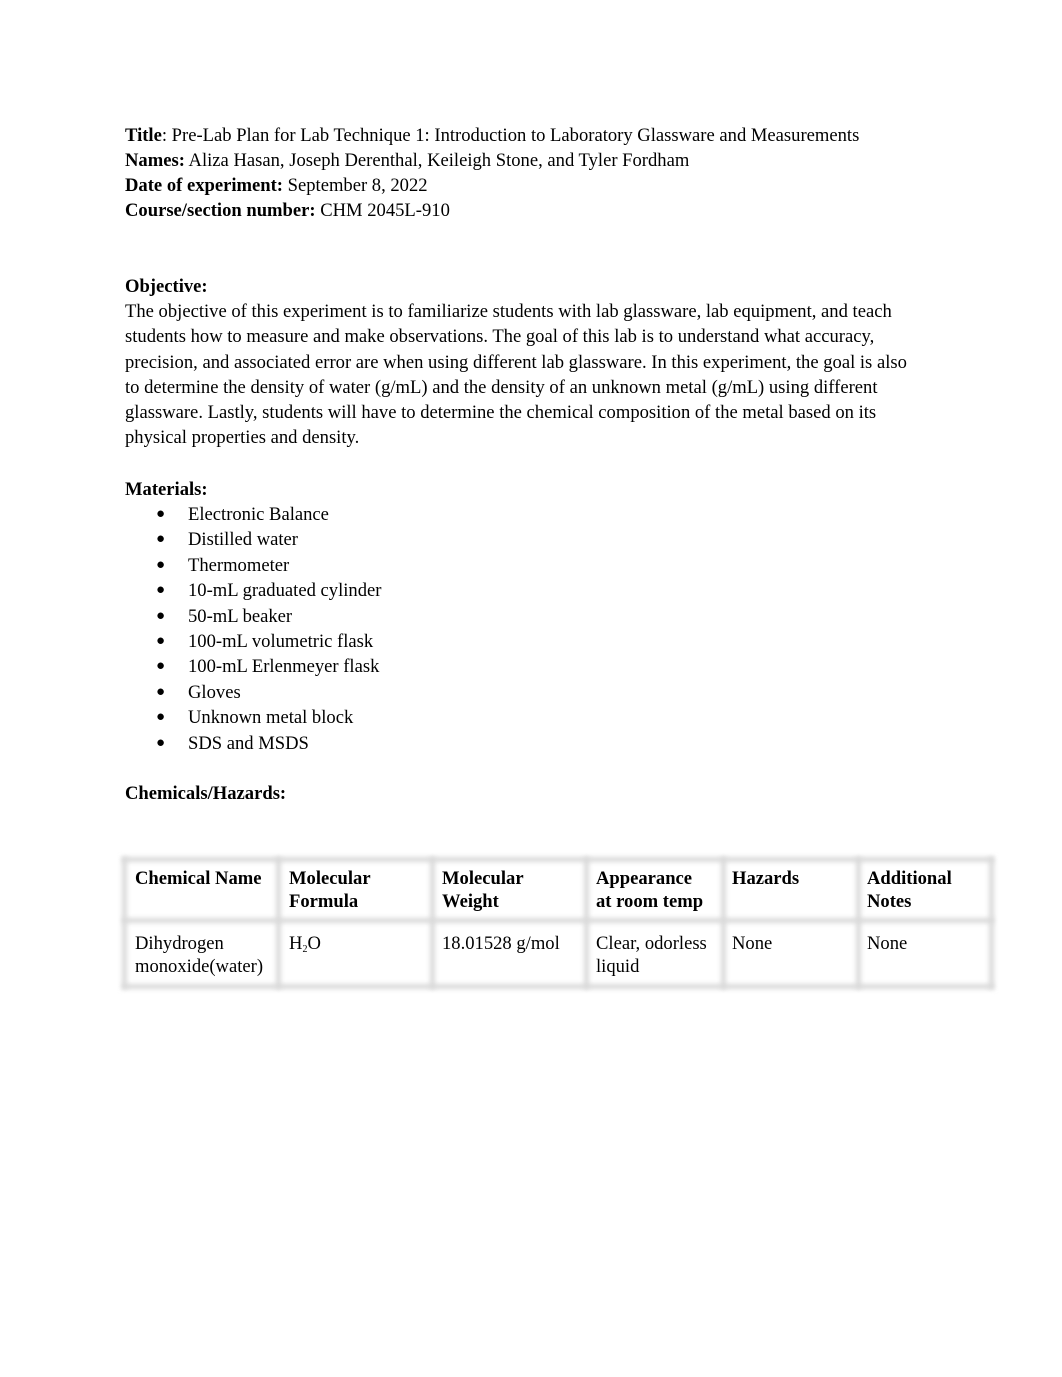 This screenshot has height=1377, width=1062. What do you see at coordinates (271, 718) in the screenshot?
I see `list-item-text: Unknown metal block` at bounding box center [271, 718].